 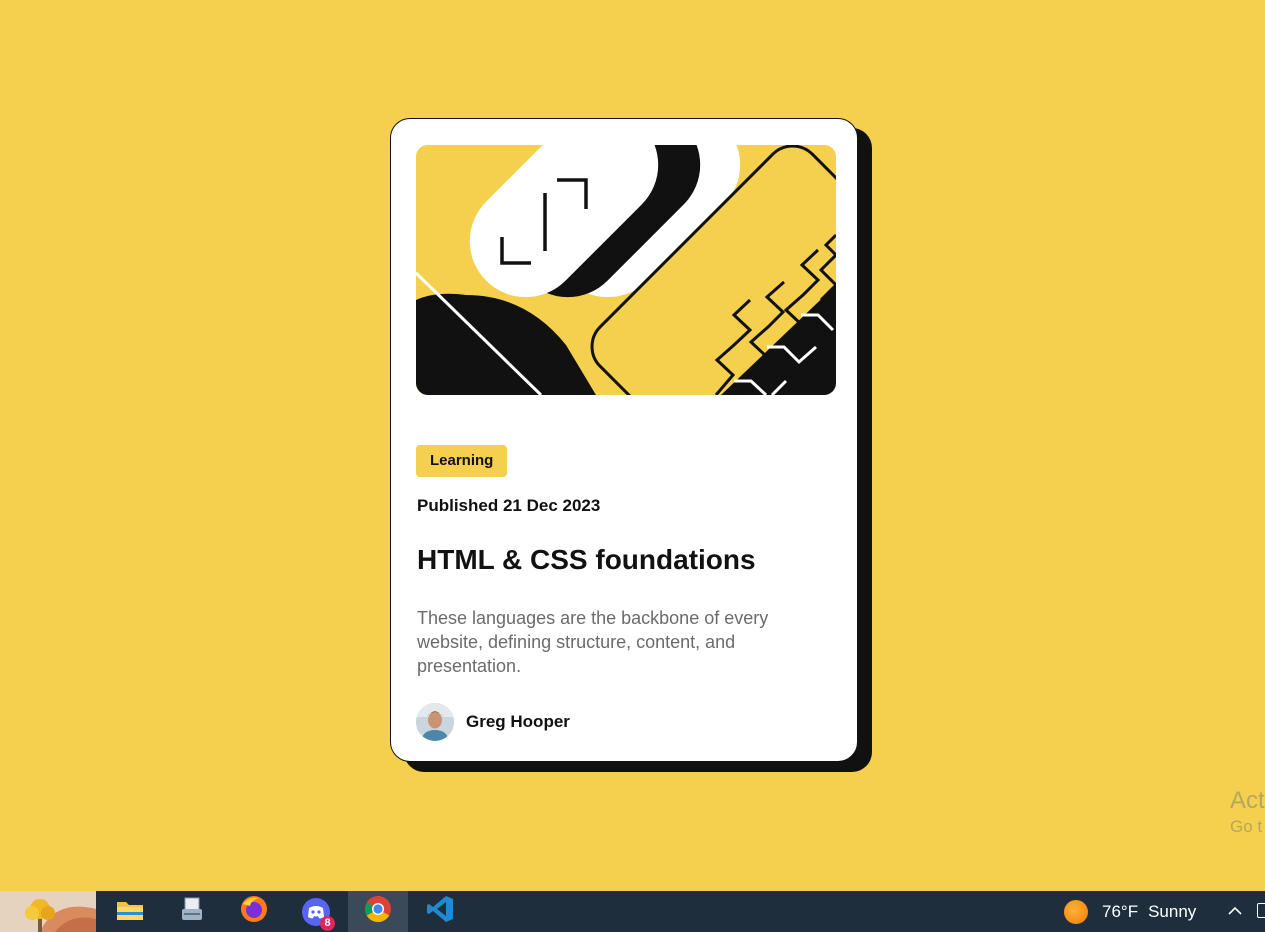 I want to click on taskbar: 8 76°F Sunny, so click(x=632, y=911).